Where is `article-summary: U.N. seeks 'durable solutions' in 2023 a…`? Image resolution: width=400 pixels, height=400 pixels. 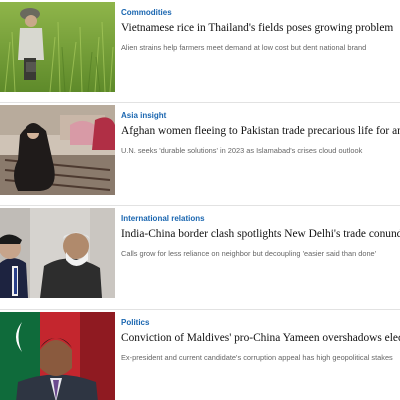 article-summary: U.N. seeks 'durable solutions' in 2023 a… is located at coordinates (242, 150).